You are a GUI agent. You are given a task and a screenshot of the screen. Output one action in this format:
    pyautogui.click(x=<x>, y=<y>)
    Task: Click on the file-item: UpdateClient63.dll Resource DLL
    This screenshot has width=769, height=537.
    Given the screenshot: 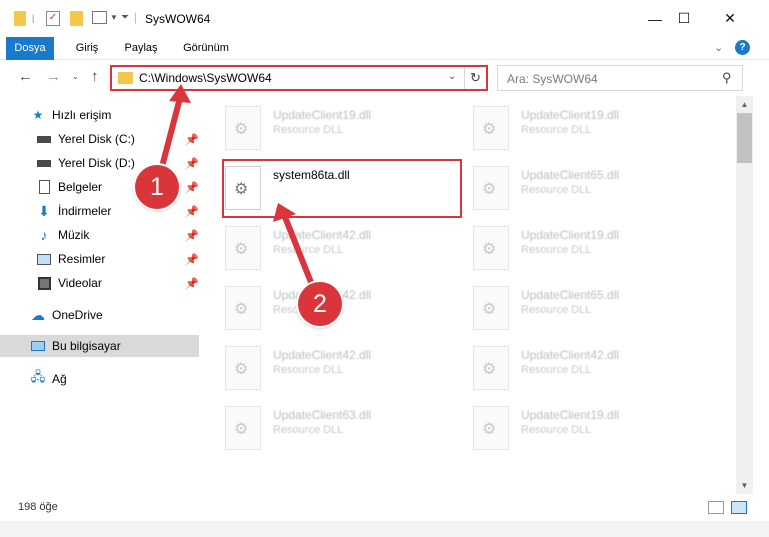 What is the action you would take?
    pyautogui.click(x=345, y=427)
    